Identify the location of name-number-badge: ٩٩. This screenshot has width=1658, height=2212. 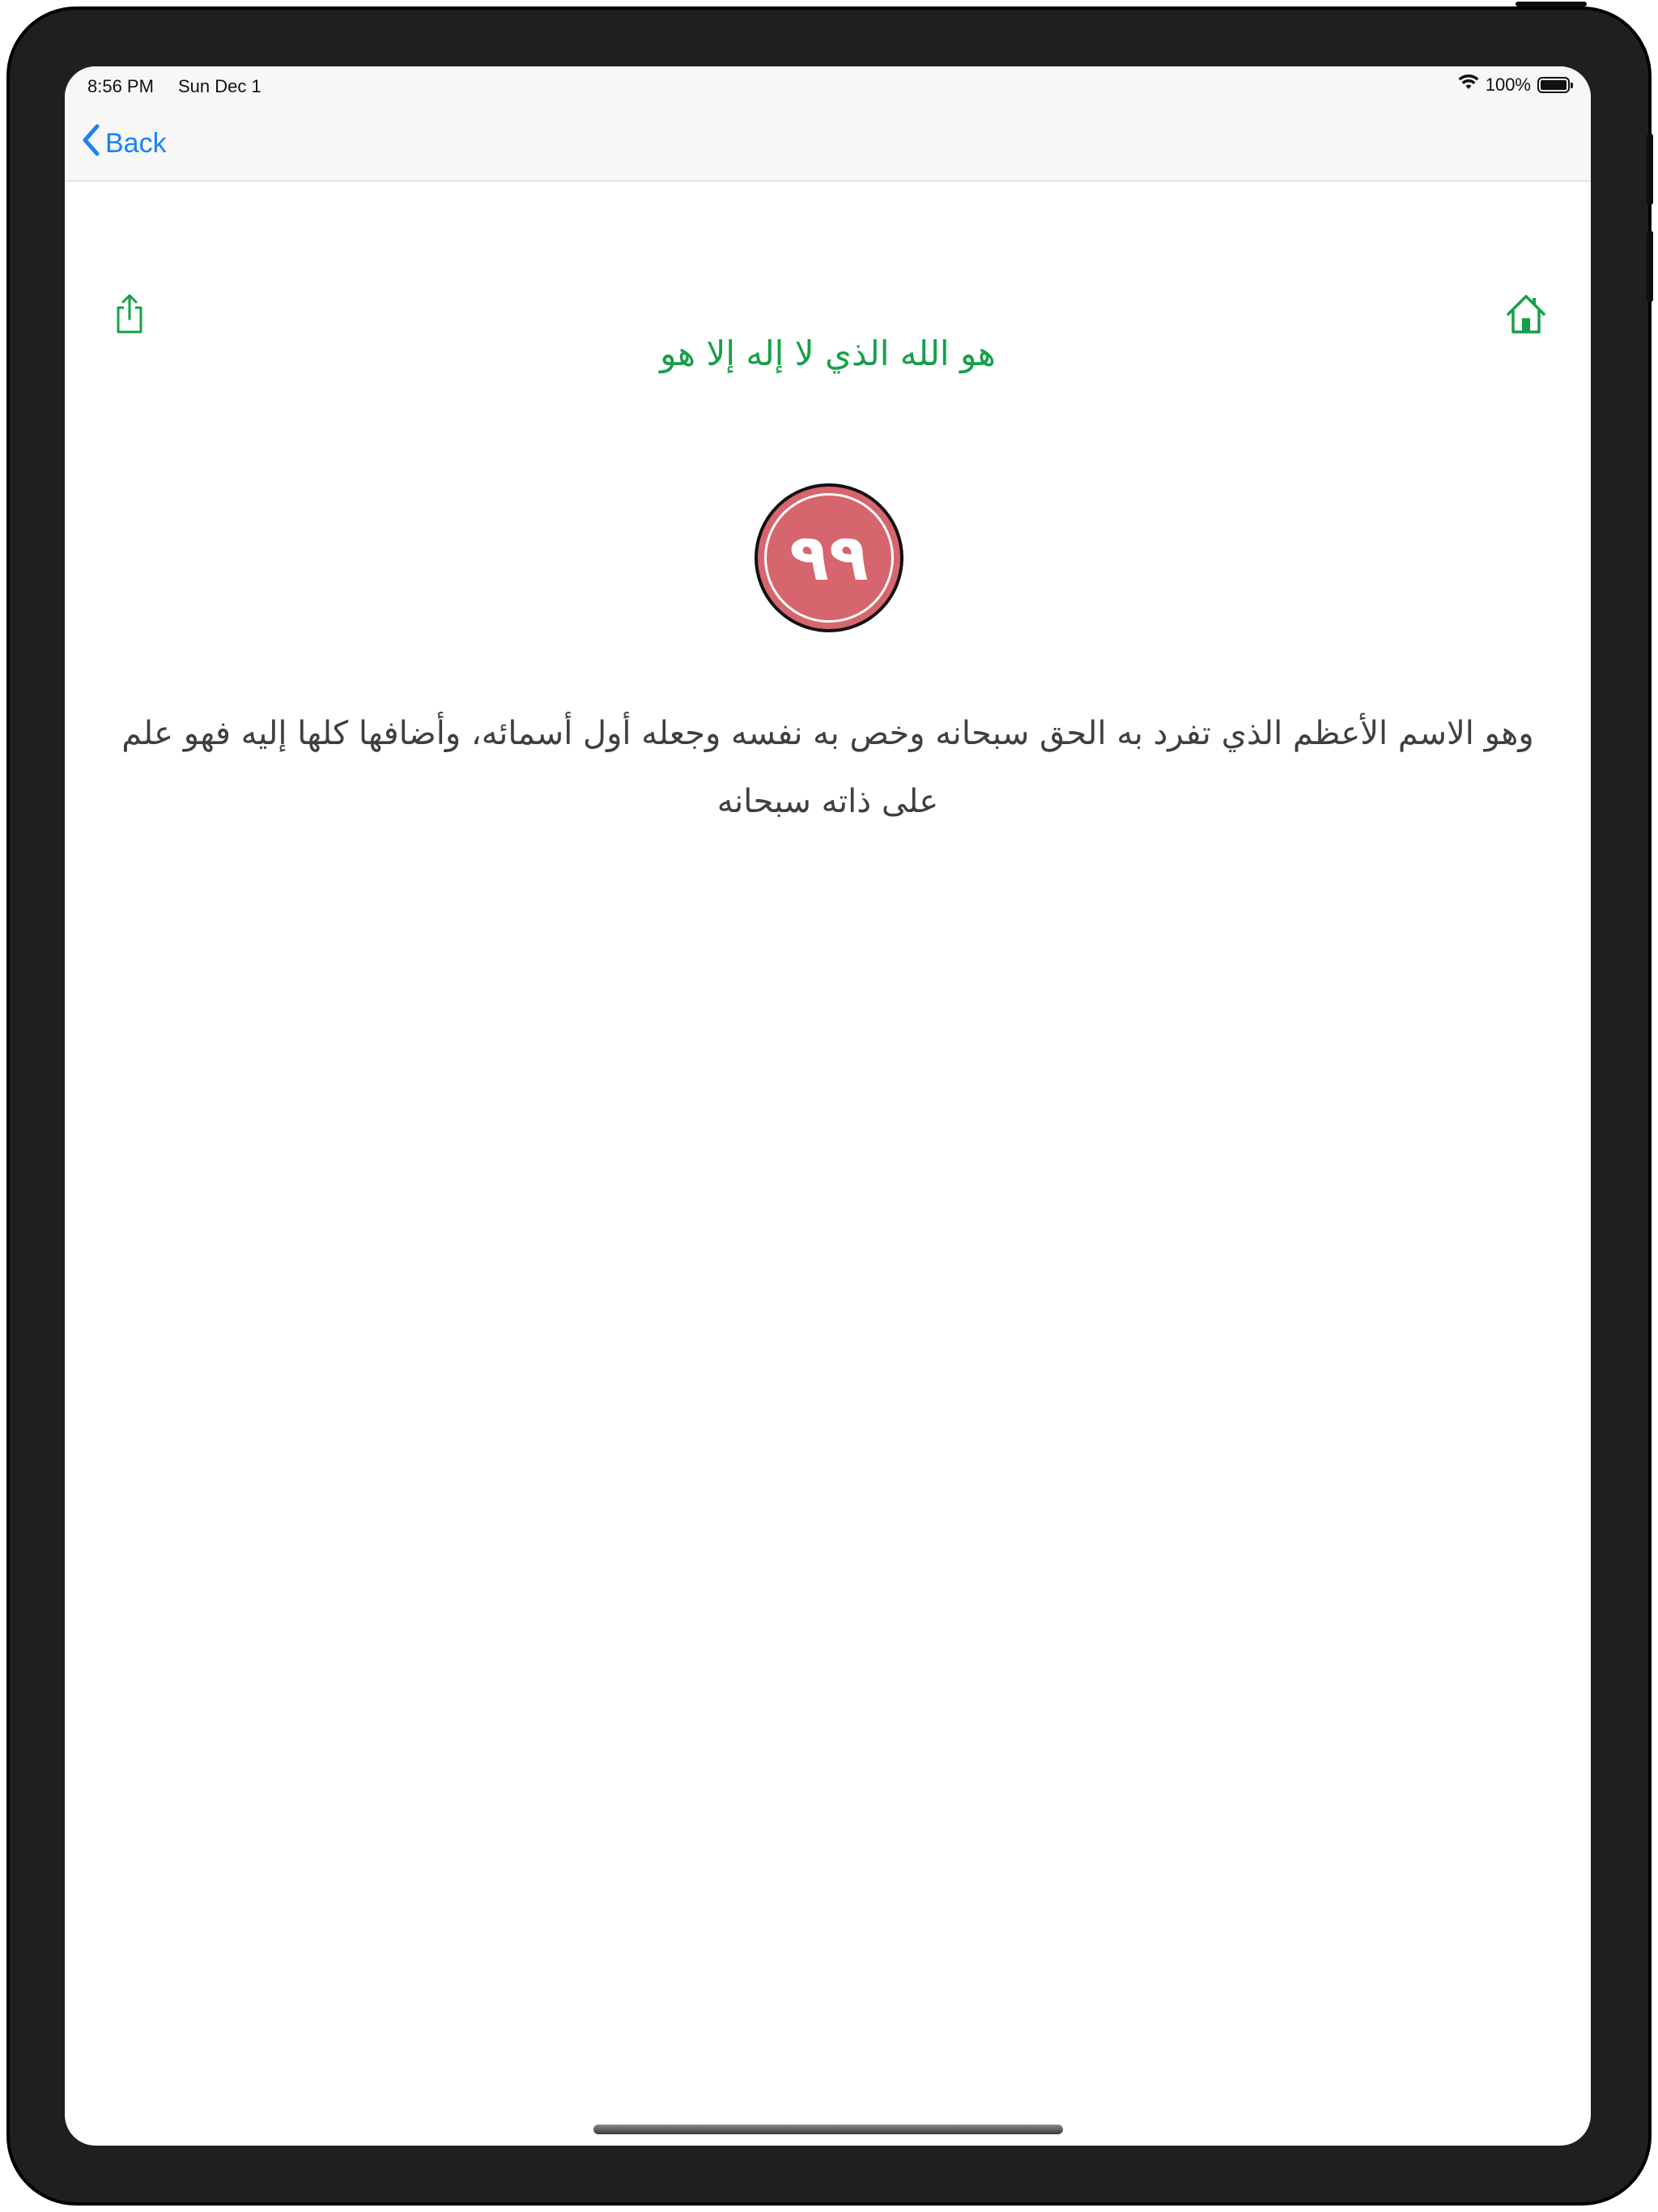
(829, 557).